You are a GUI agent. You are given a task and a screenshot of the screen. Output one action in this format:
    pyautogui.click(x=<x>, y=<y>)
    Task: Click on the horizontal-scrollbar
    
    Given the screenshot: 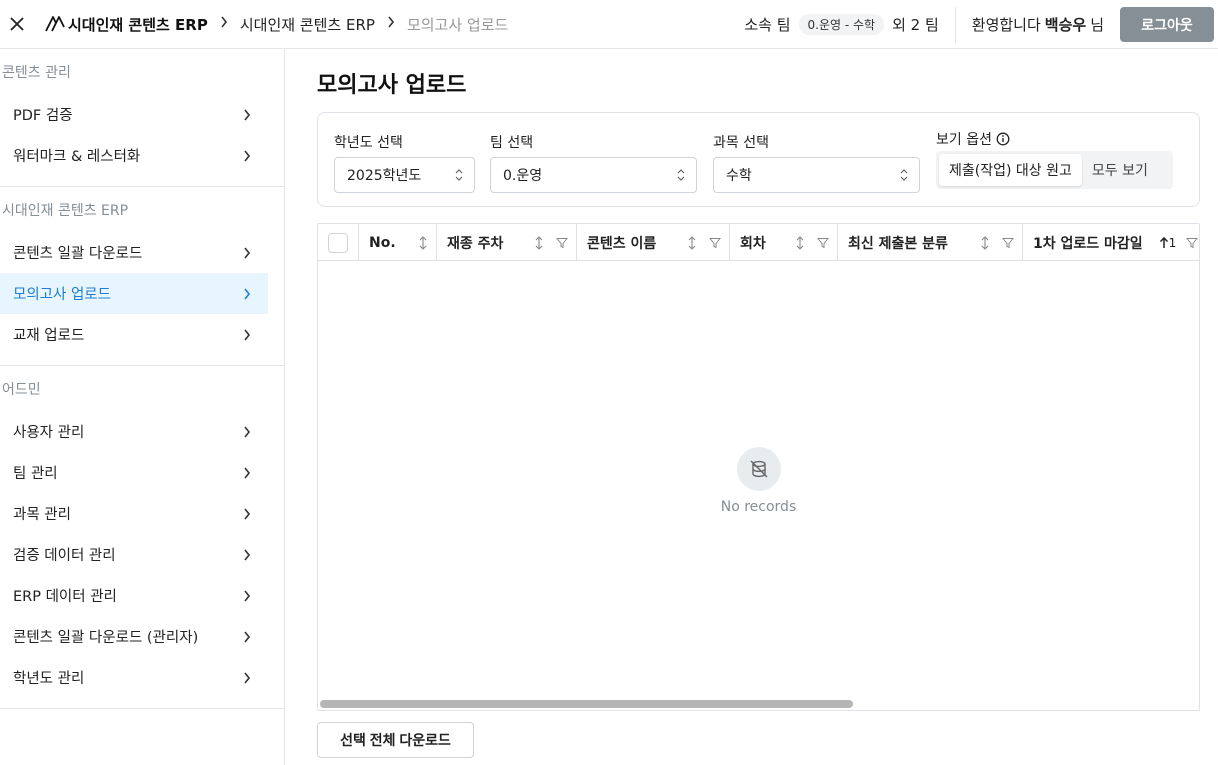 What is the action you would take?
    pyautogui.click(x=586, y=704)
    